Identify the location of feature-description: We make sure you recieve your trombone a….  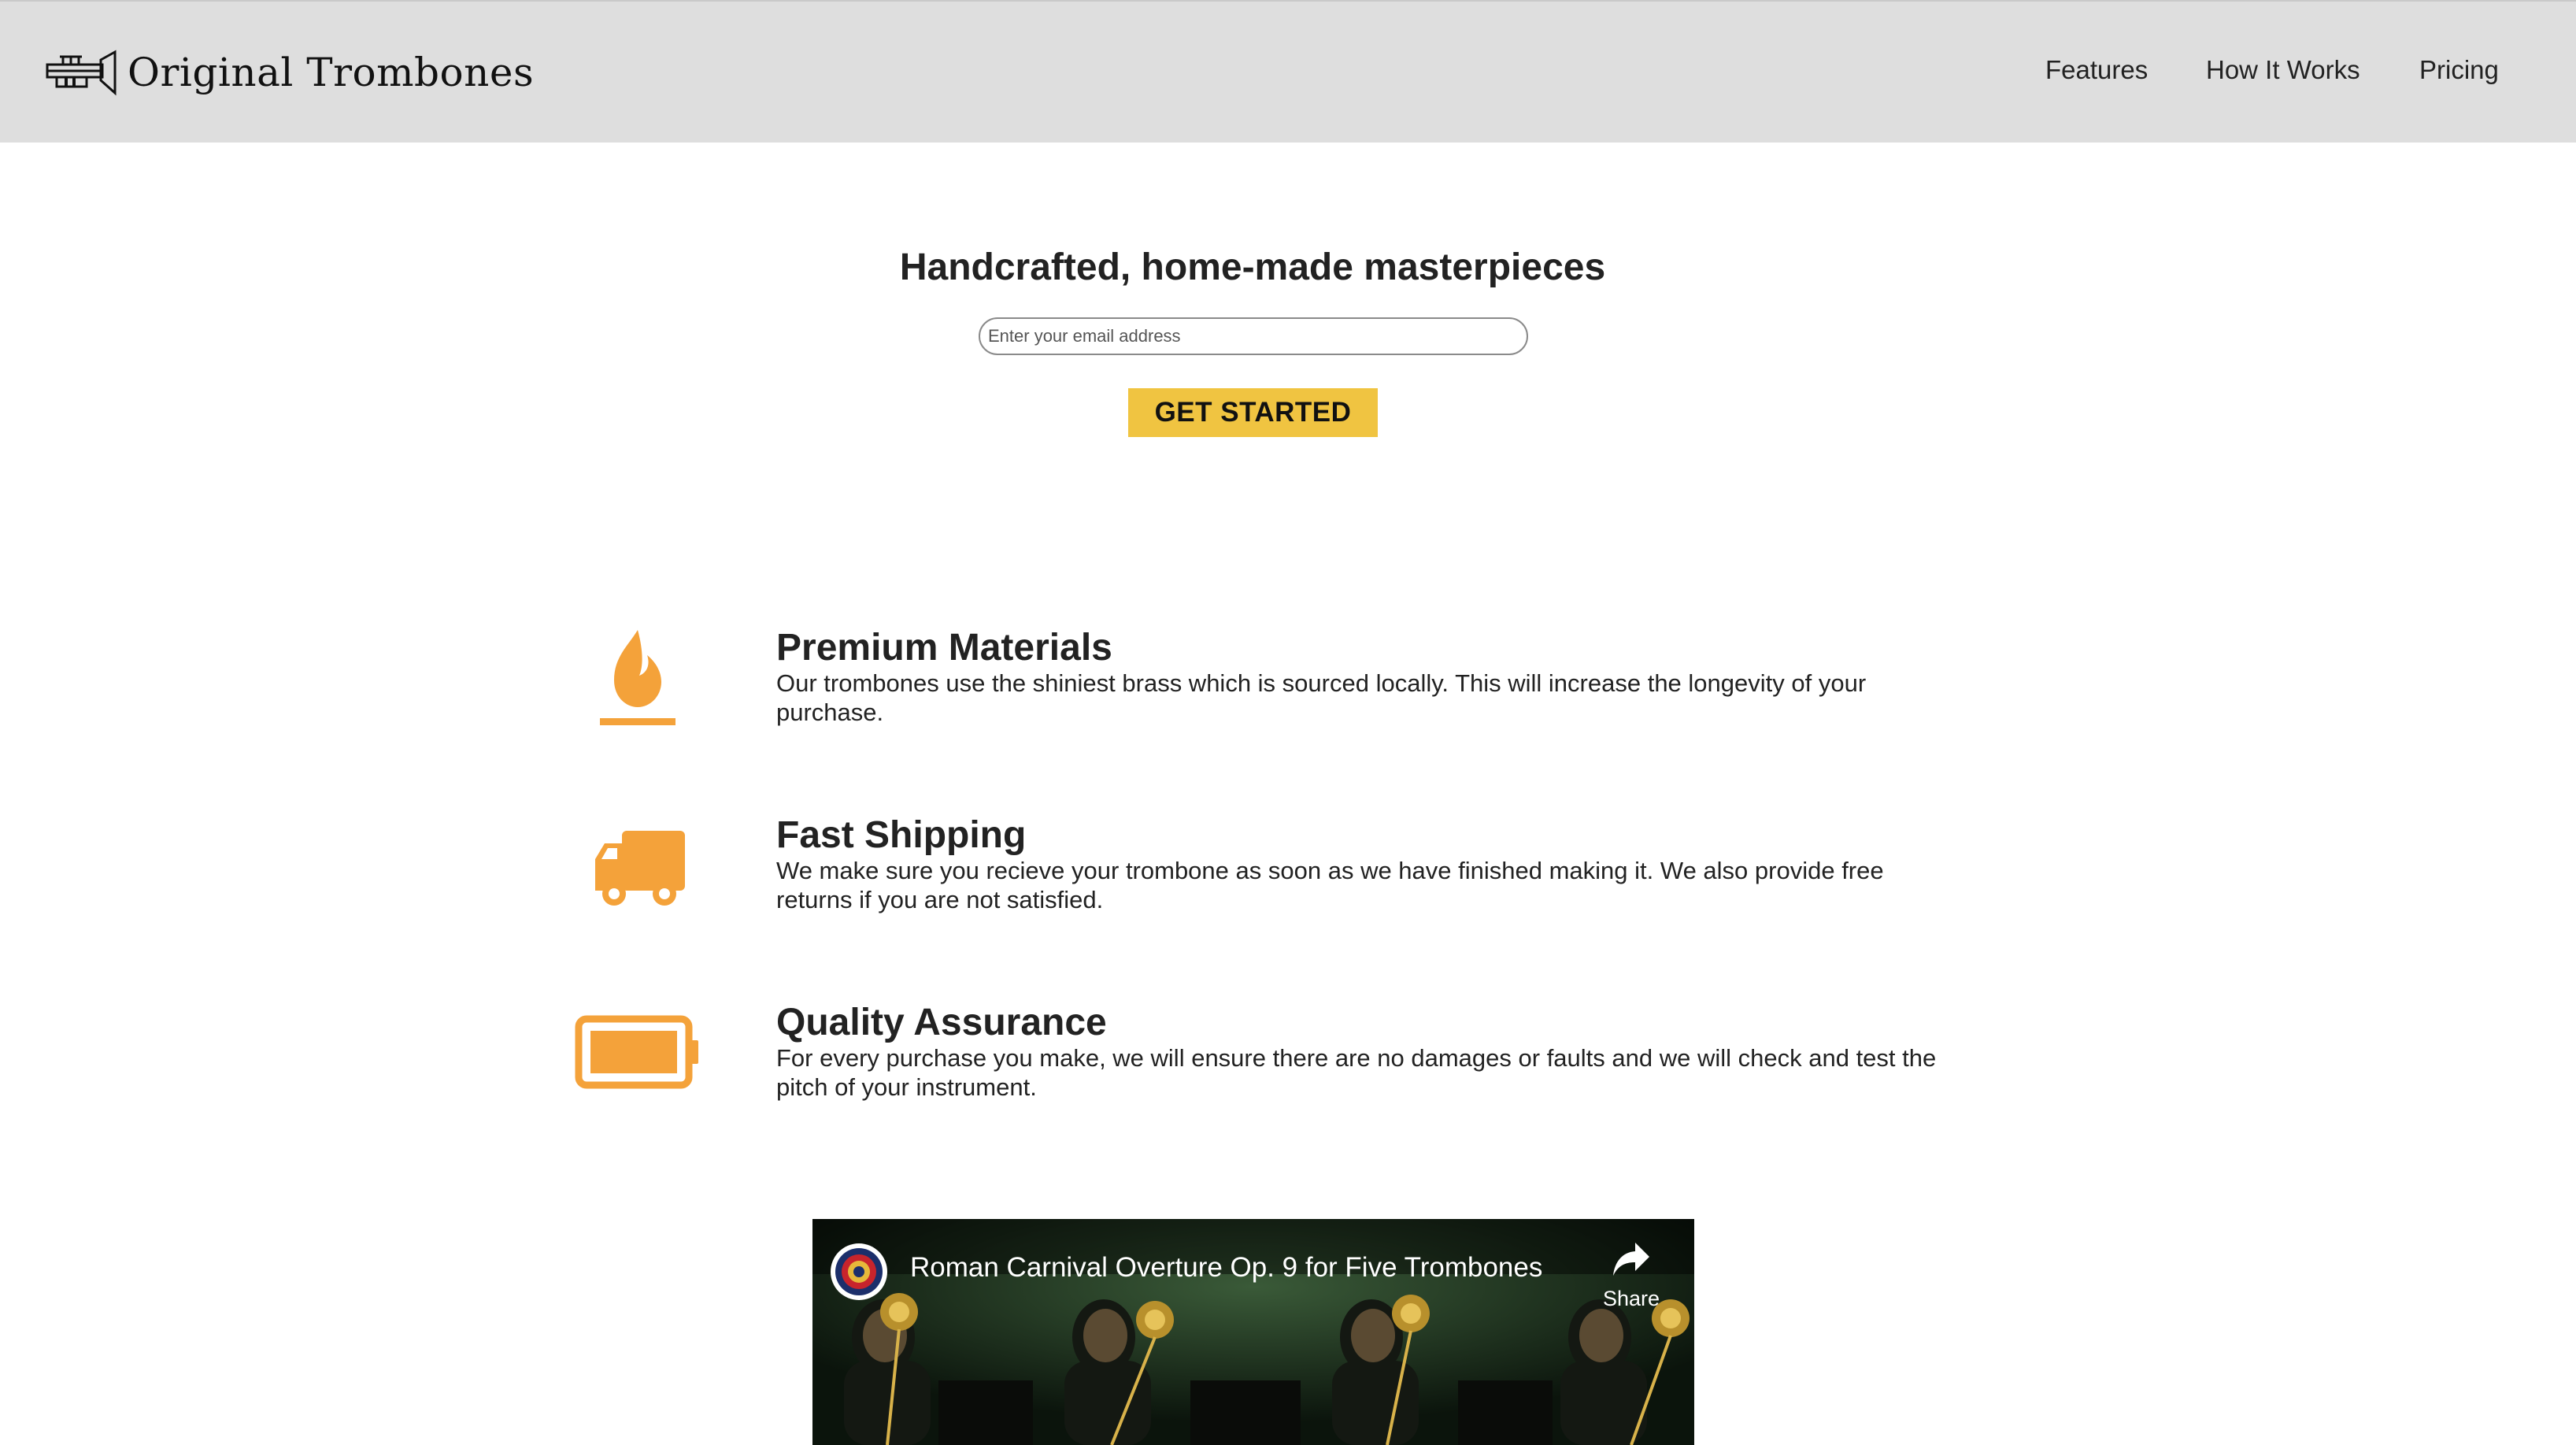
(1330, 885).